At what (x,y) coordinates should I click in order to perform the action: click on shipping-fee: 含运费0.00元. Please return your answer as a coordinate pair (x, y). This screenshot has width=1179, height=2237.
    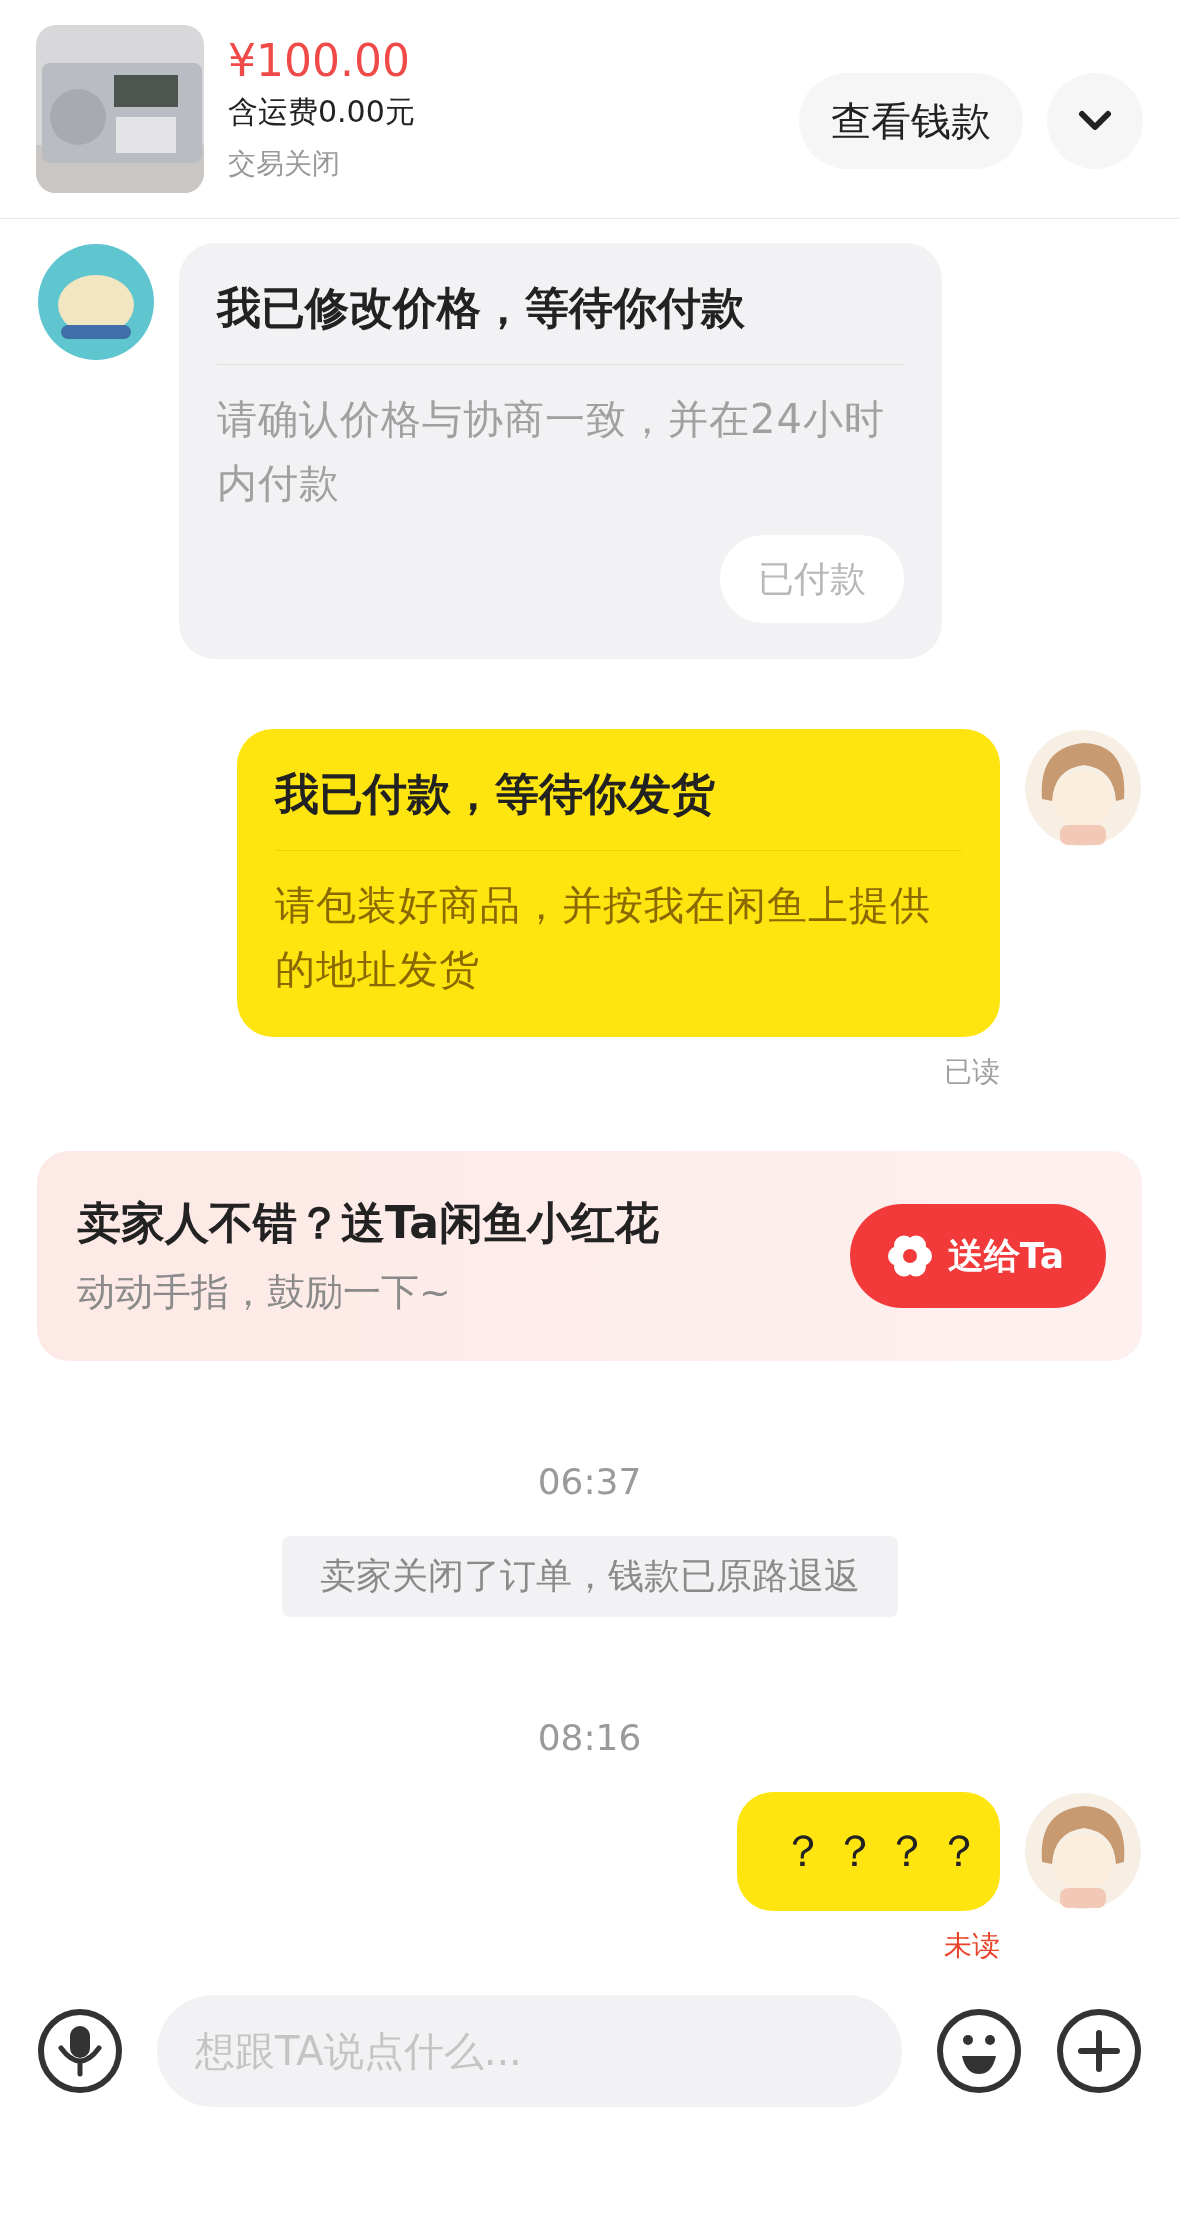
    Looking at the image, I should click on (322, 112).